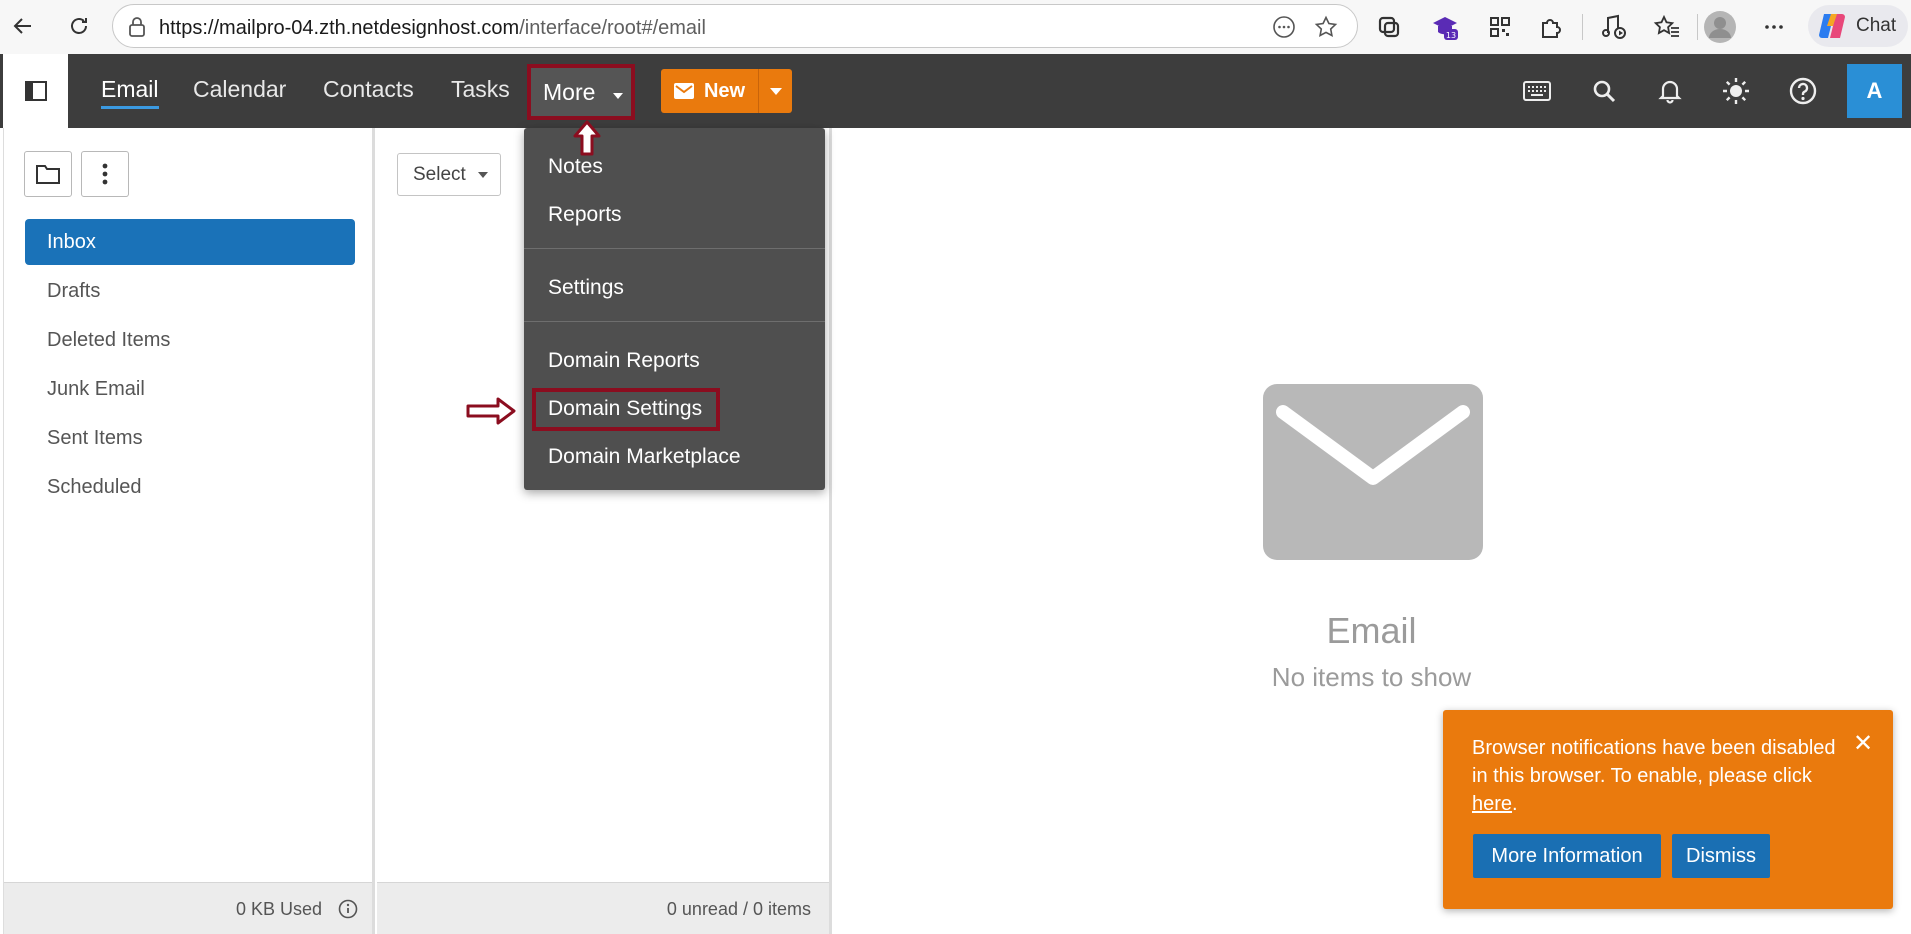  Describe the element at coordinates (585, 215) in the screenshot. I see `menu-item-reports: Reports` at that location.